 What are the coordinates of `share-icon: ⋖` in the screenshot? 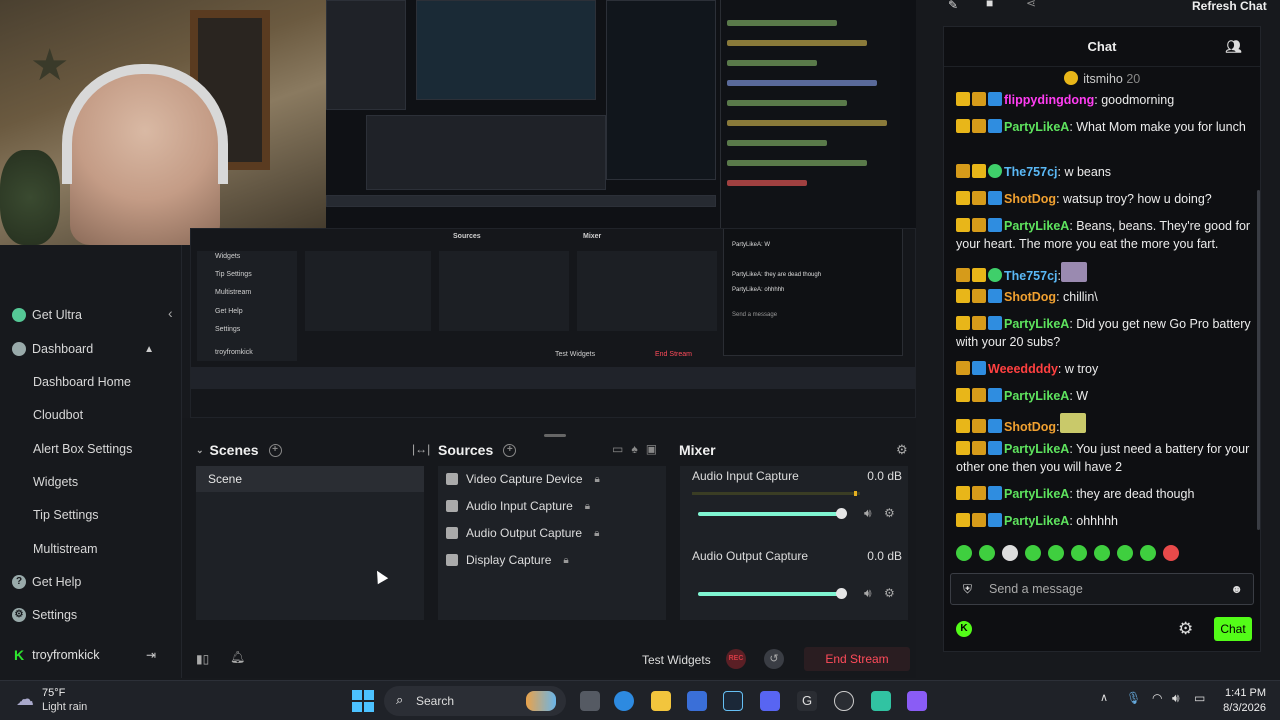 It's located at (1031, 5).